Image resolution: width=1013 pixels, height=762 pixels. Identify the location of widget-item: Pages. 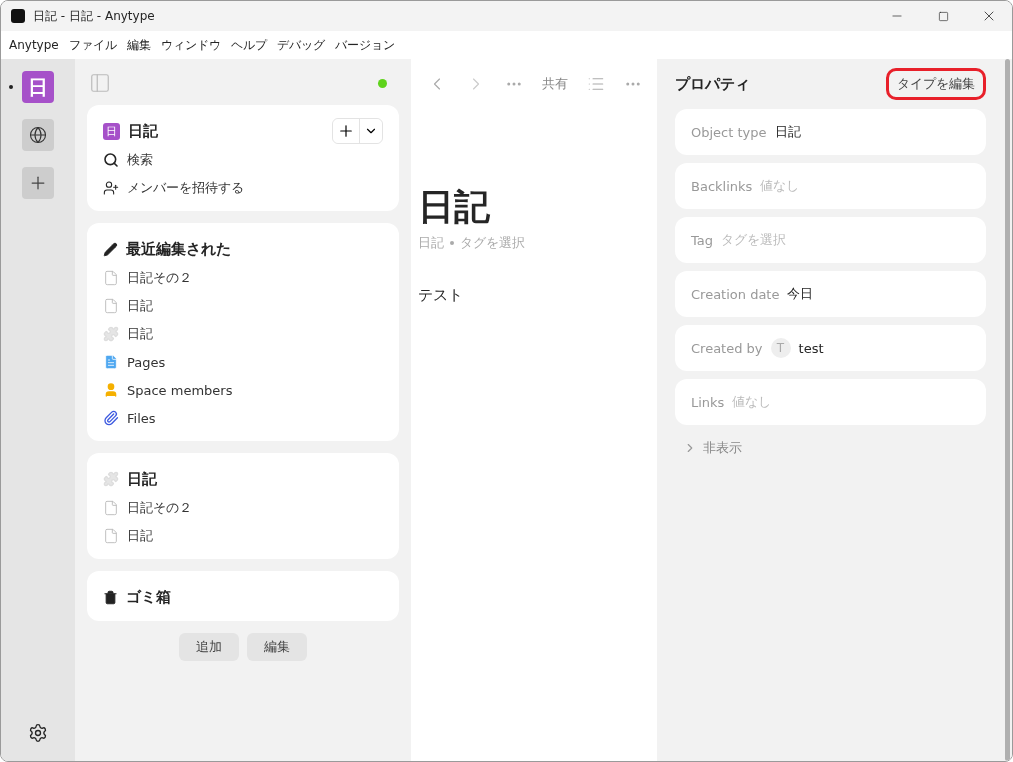
(146, 362).